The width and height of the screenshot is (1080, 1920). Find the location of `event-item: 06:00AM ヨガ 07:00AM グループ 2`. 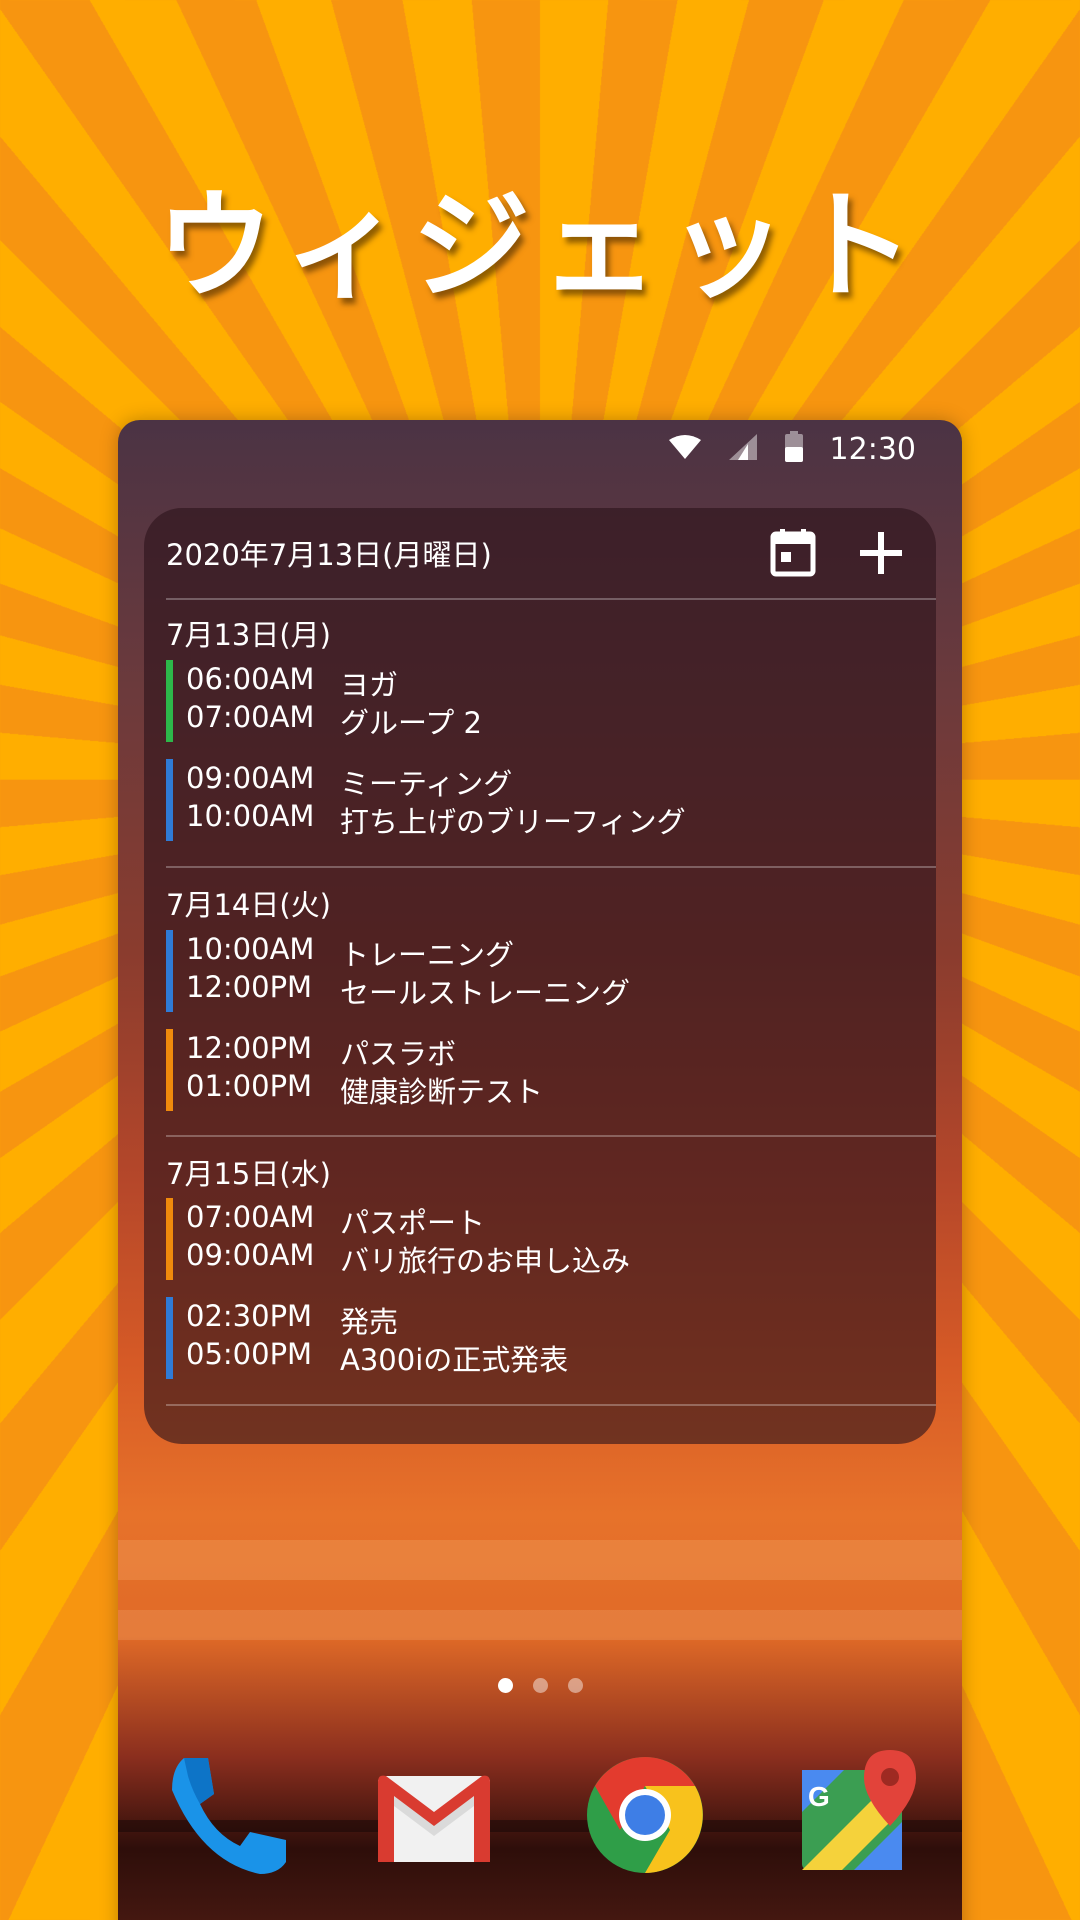

event-item: 06:00AM ヨガ 07:00AM グループ 2 is located at coordinates (516, 701).